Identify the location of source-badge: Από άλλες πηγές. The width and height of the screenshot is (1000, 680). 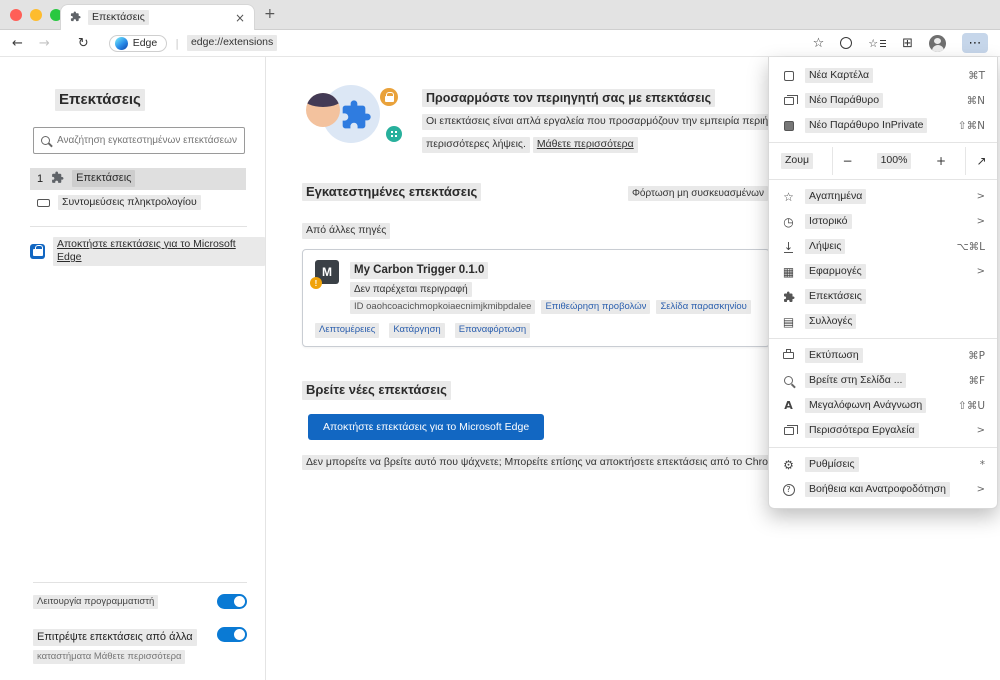
(346, 231).